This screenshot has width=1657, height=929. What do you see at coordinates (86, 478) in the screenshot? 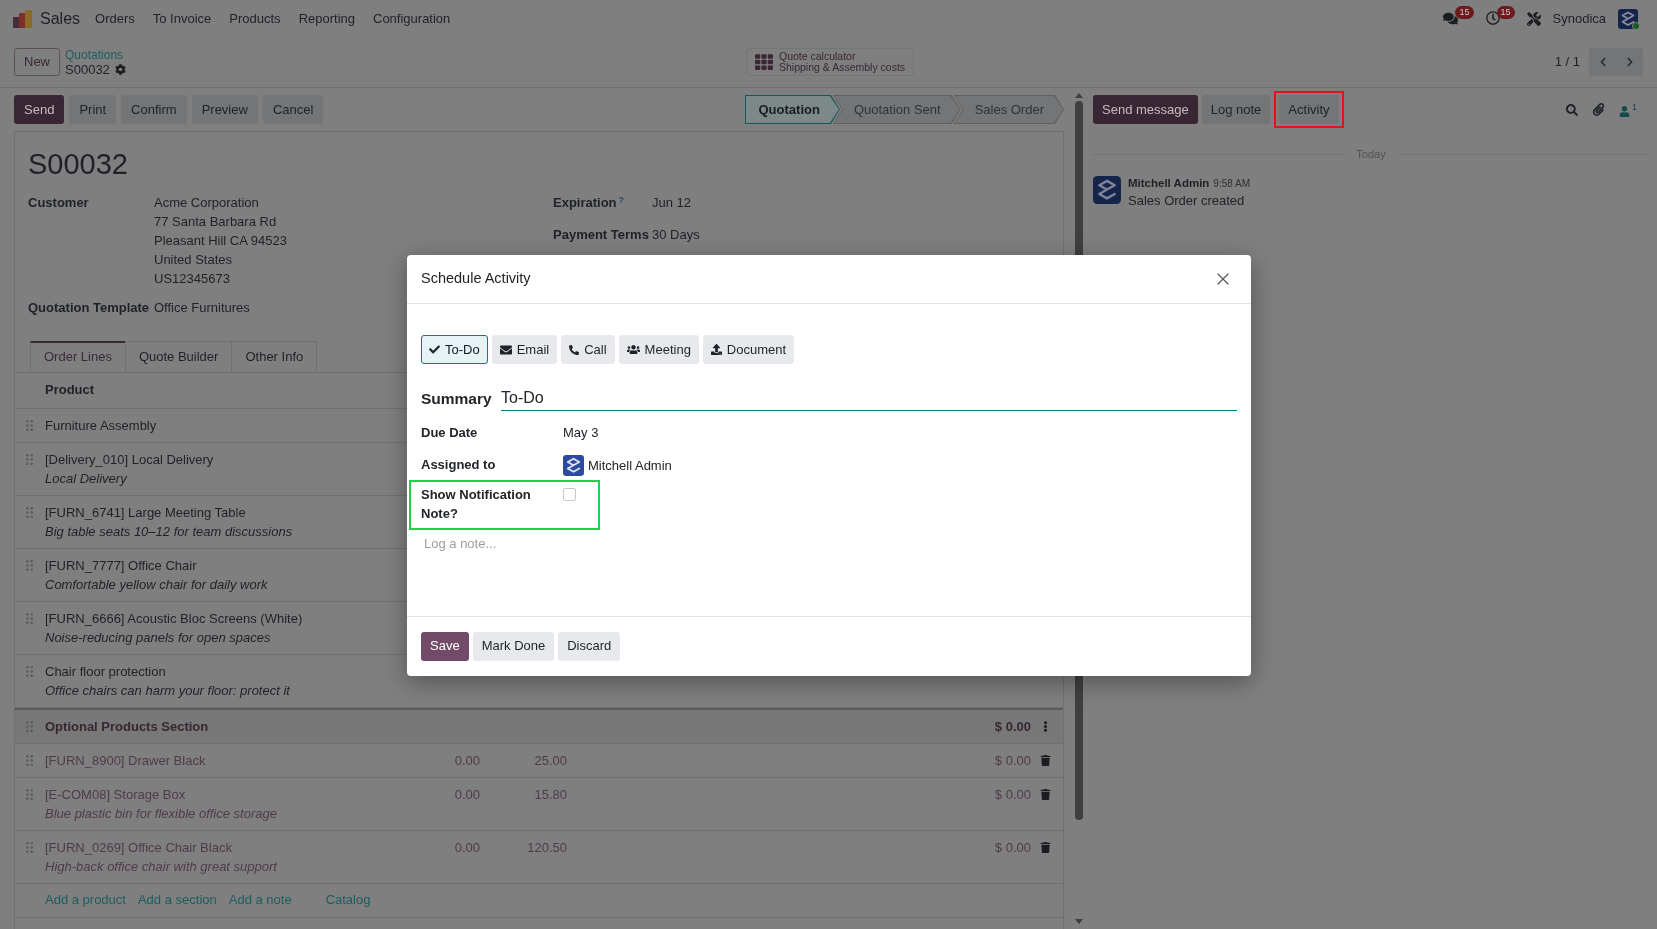
I see `product-description: Local Delivery` at bounding box center [86, 478].